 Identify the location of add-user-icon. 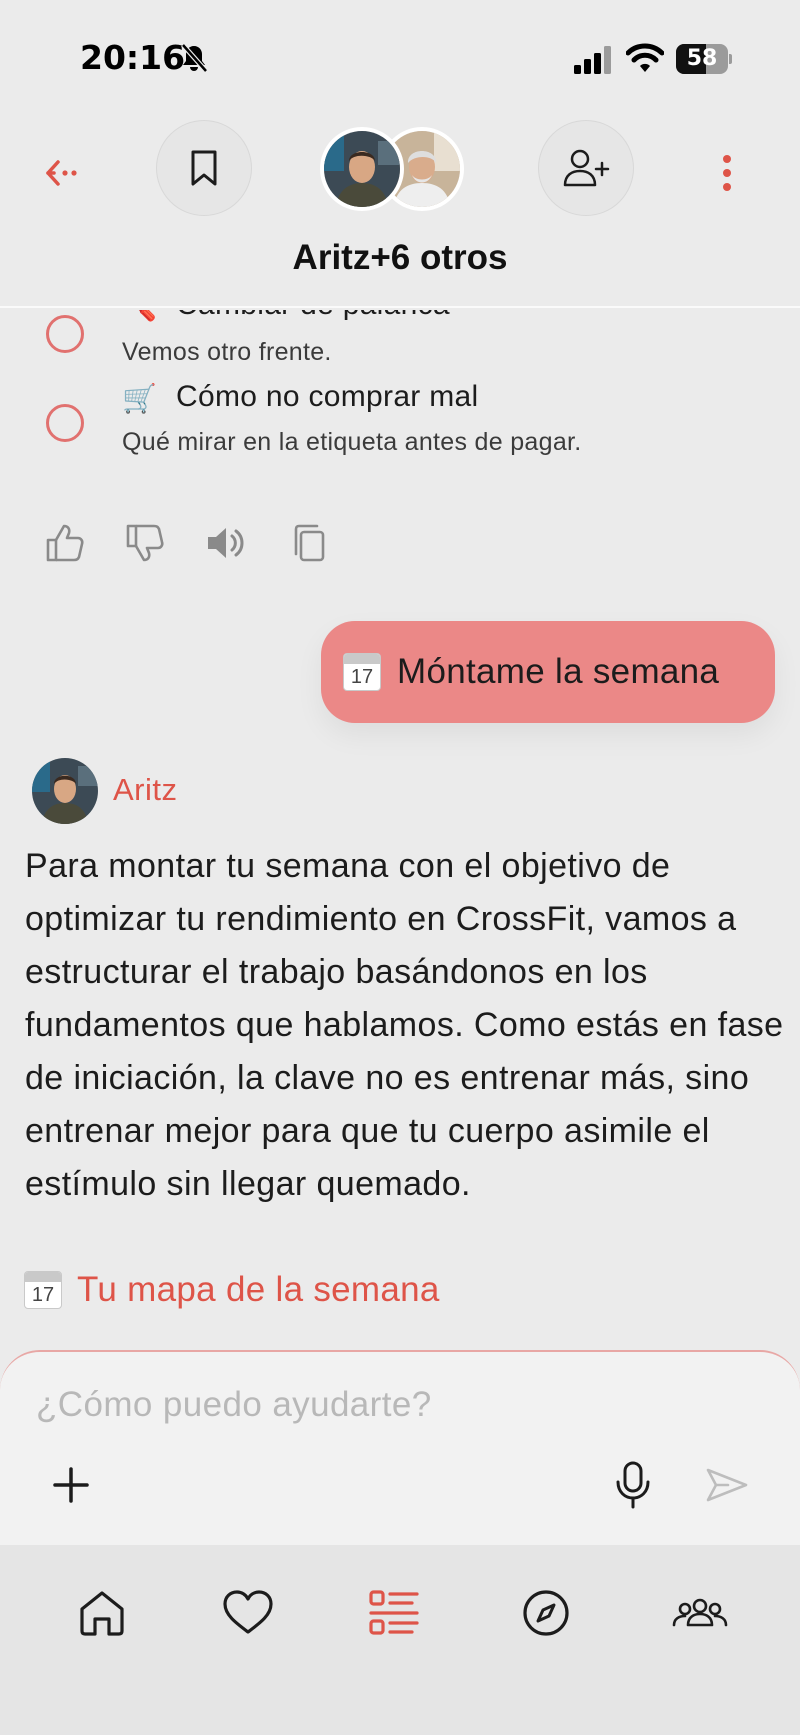
(586, 168).